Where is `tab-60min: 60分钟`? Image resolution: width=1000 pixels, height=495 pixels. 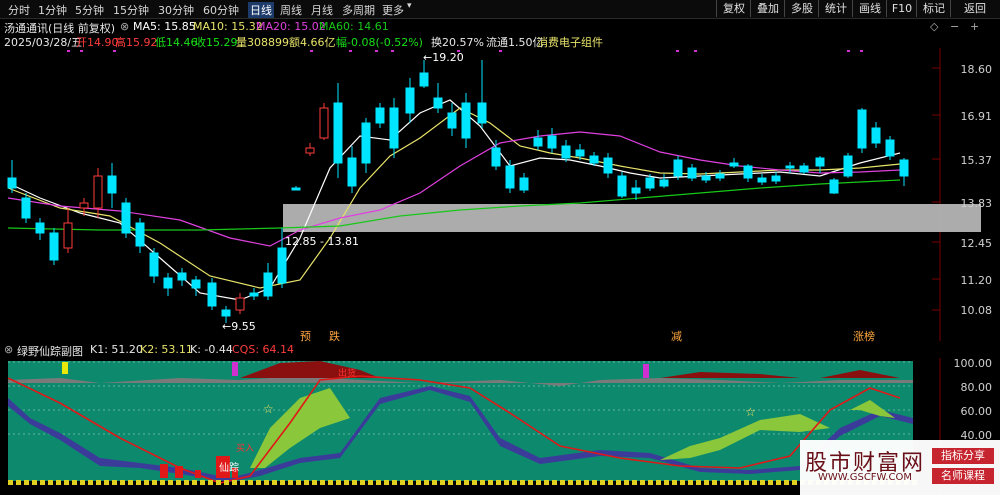 tab-60min: 60分钟 is located at coordinates (221, 10).